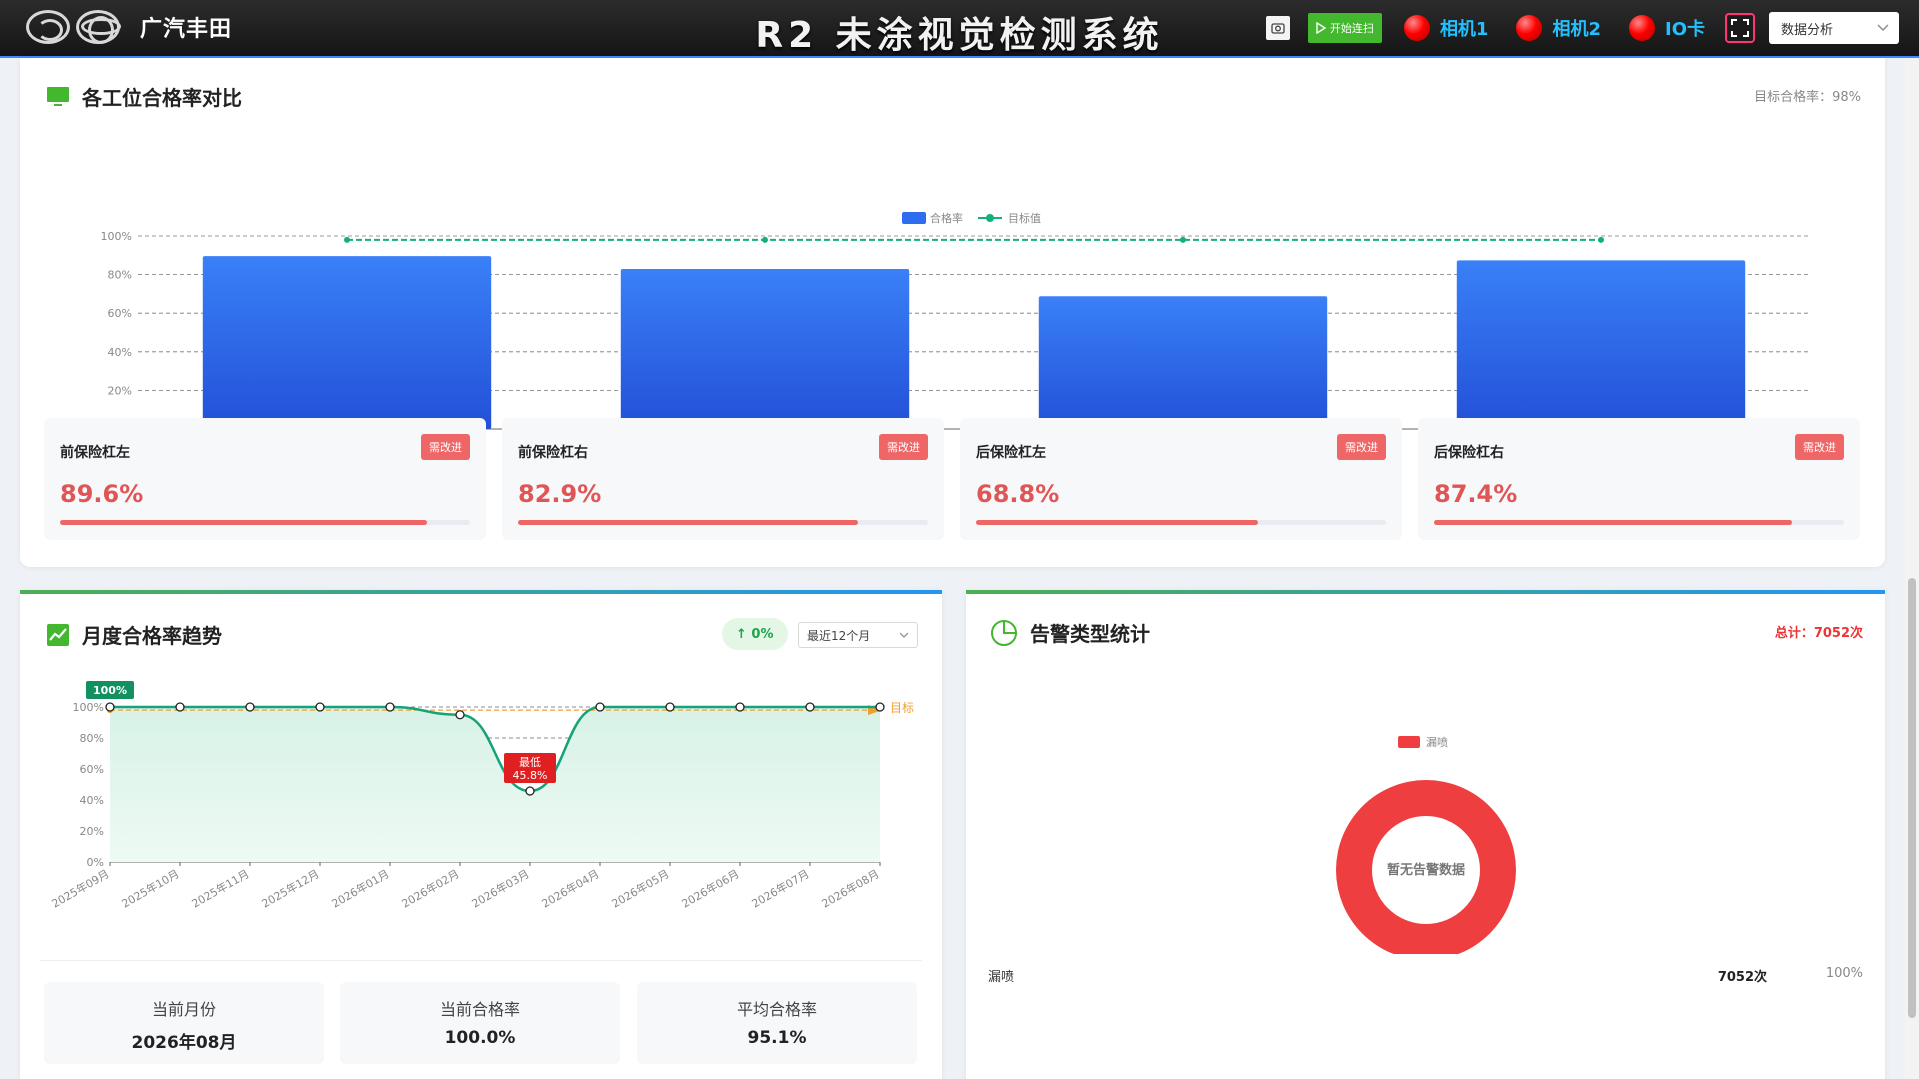  Describe the element at coordinates (1639, 479) in the screenshot. I see `station-metric-card: 后保险杠右 需改进 87.4%` at that location.